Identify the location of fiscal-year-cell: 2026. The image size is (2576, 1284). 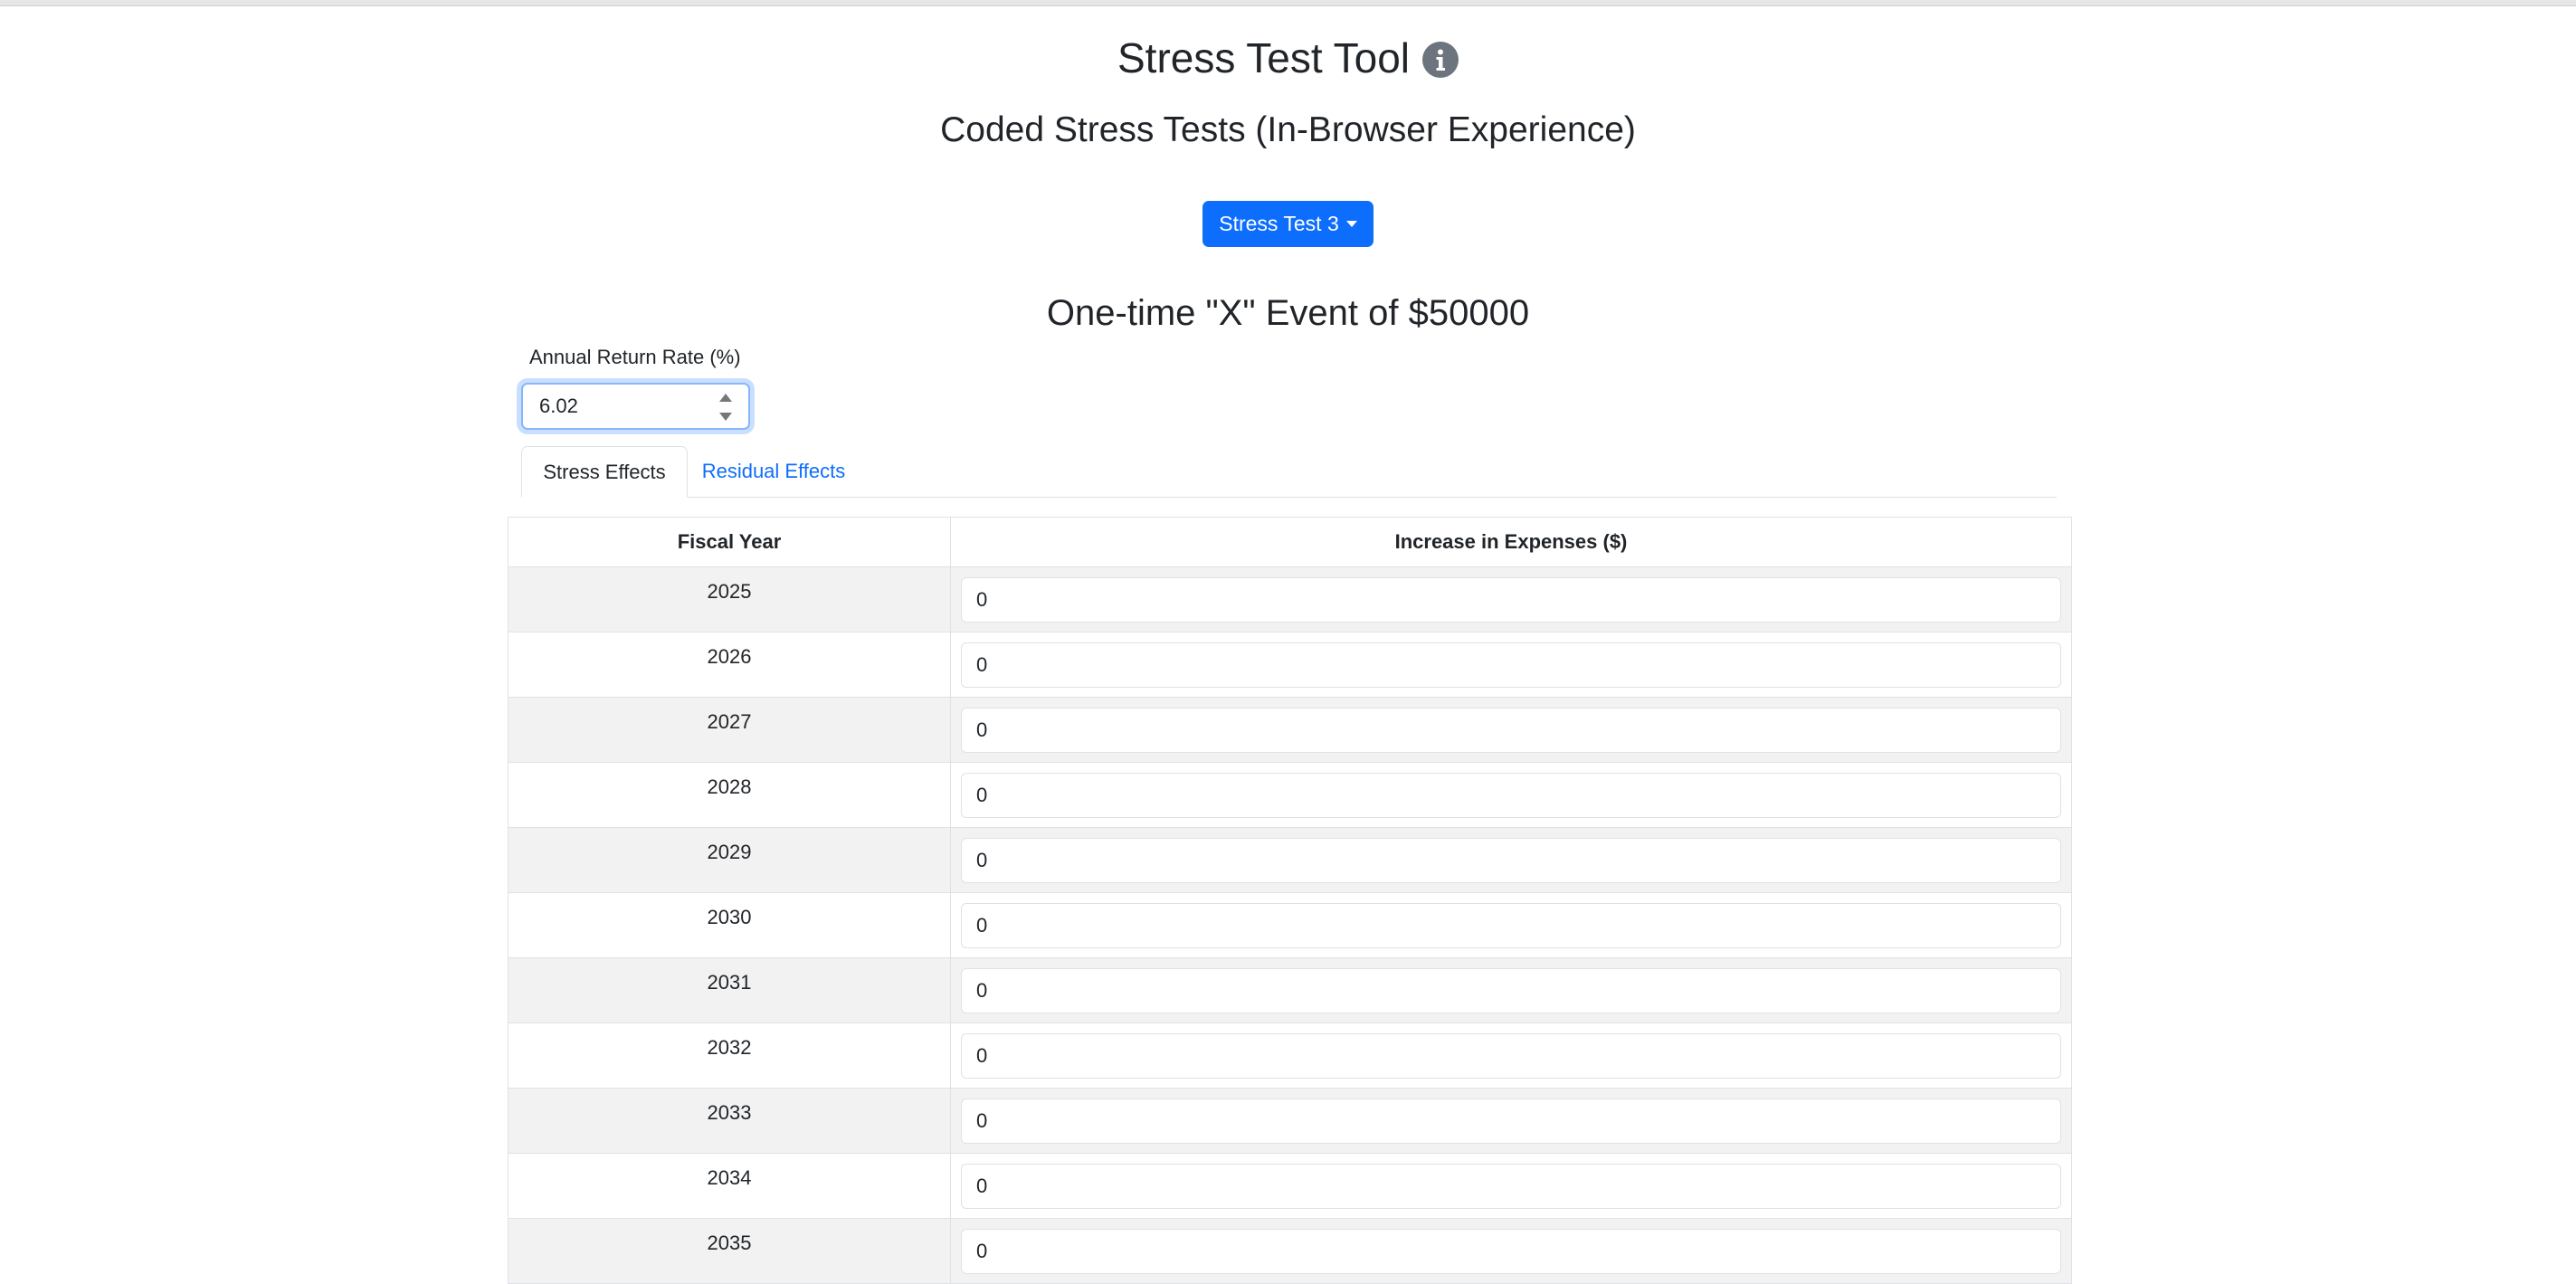
(730, 665).